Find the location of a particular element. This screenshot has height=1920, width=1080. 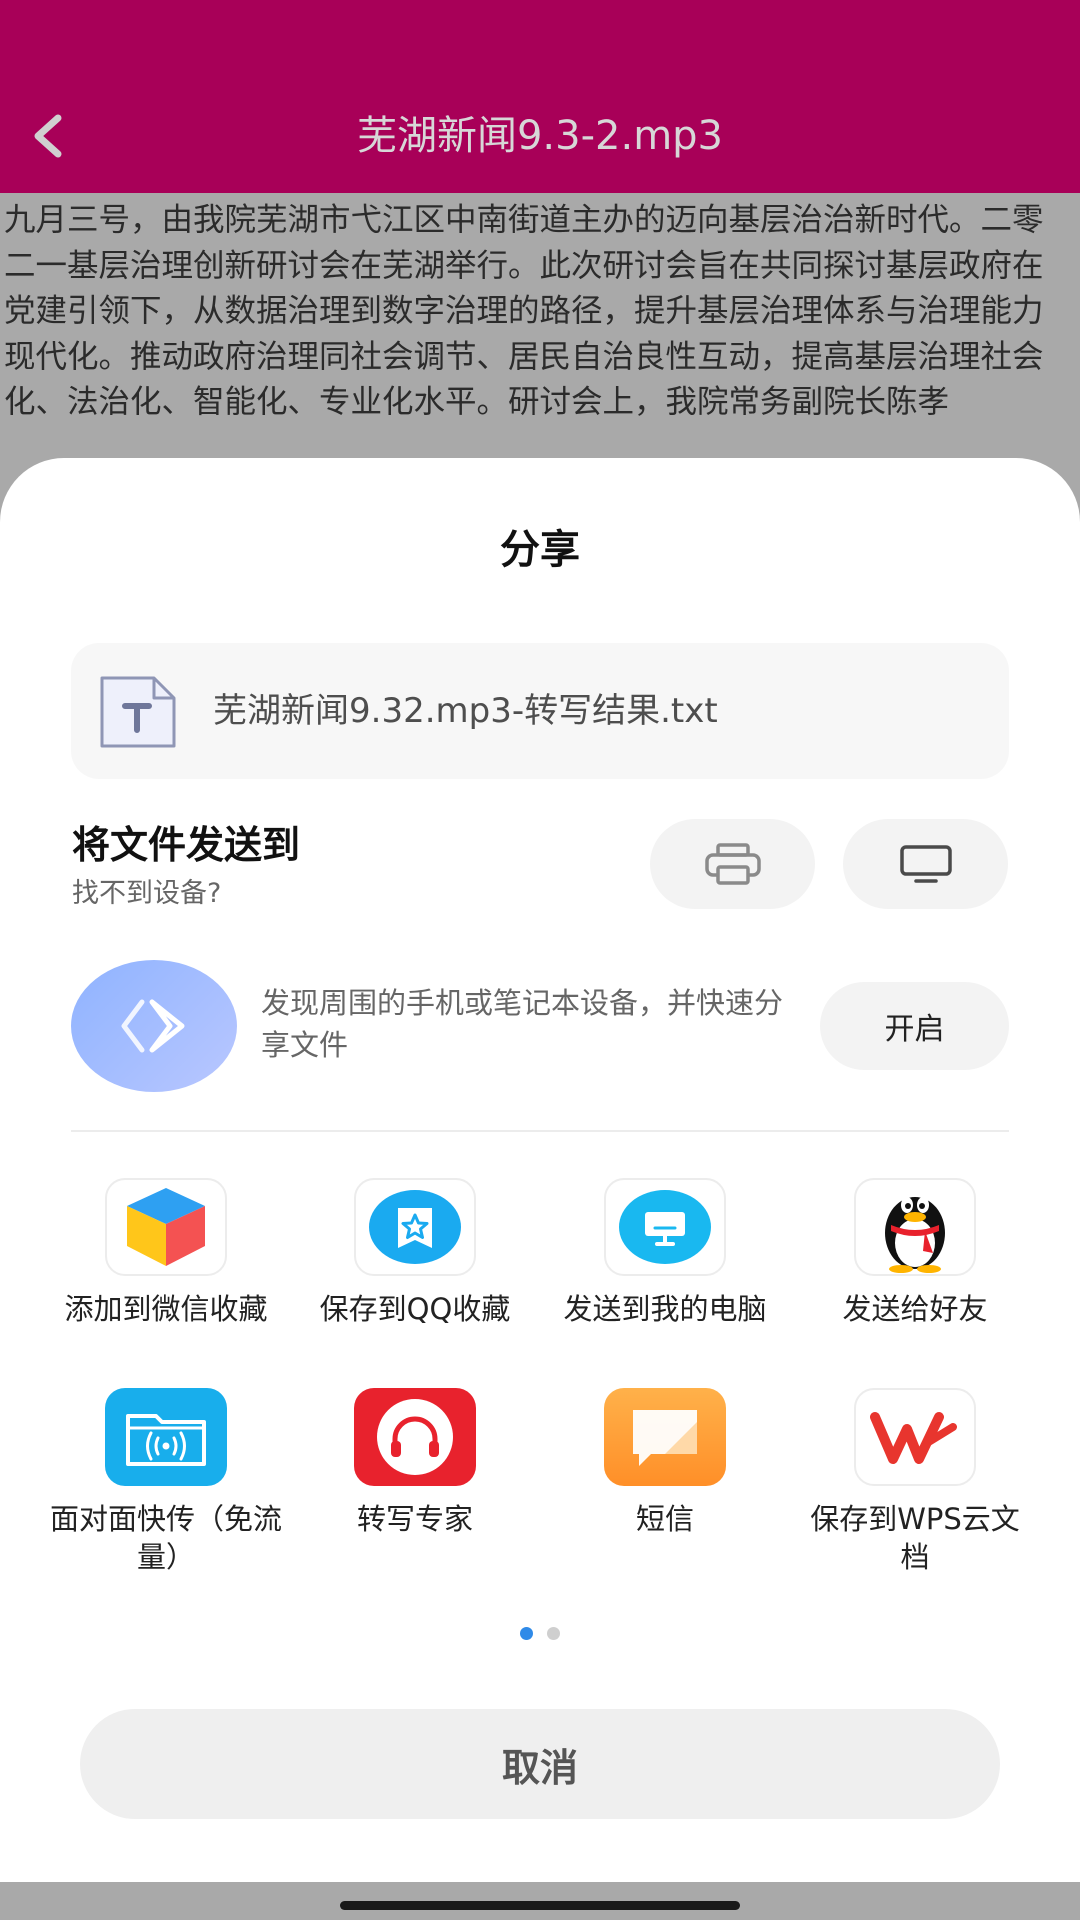

transcribe-headphones-icon is located at coordinates (415, 1437).